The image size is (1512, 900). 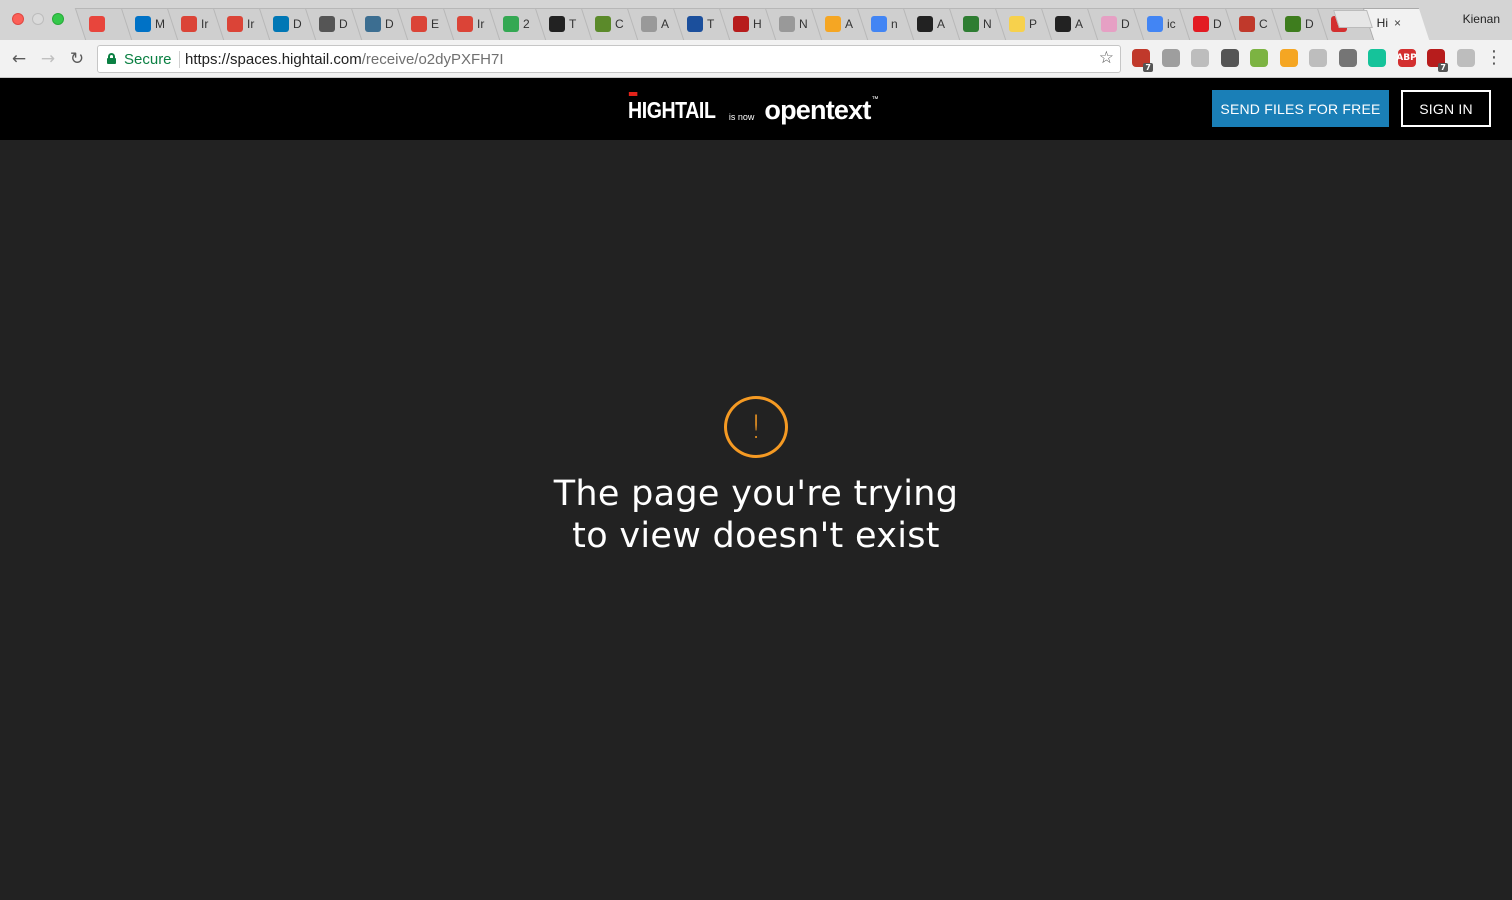 I want to click on tab-title: 2, so click(x=526, y=24).